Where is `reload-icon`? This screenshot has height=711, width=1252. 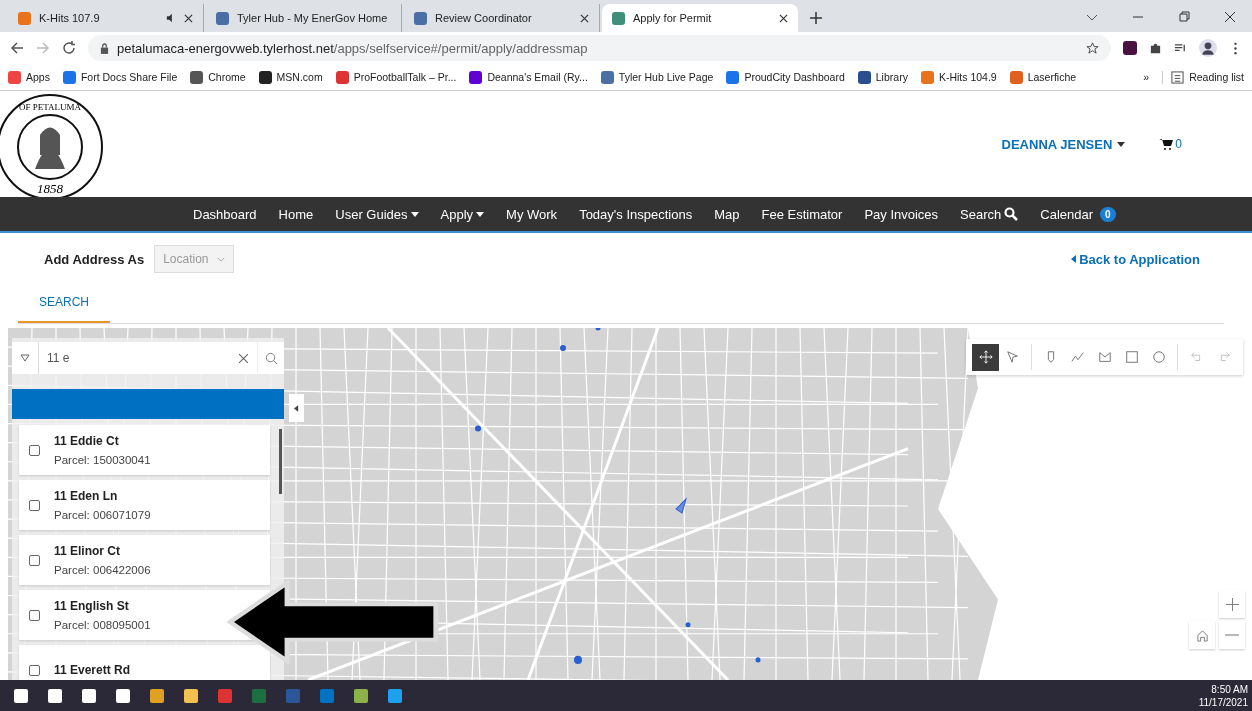 reload-icon is located at coordinates (69, 48).